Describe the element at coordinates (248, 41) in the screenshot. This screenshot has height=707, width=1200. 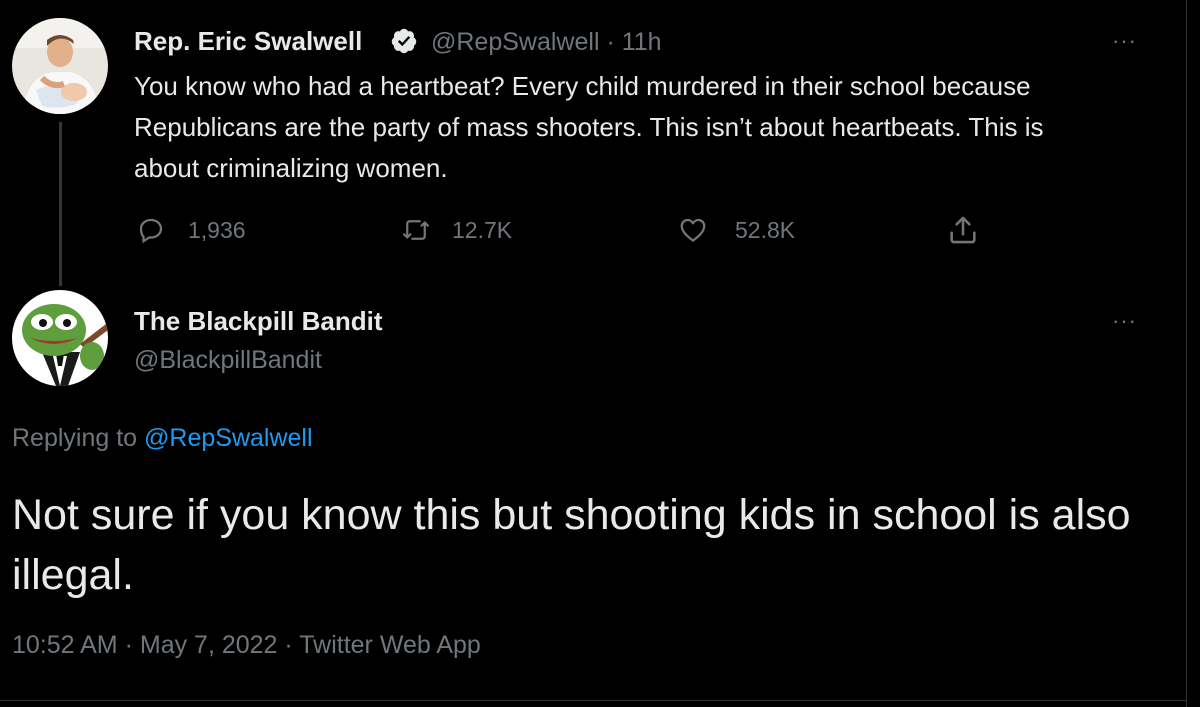
I see `author-name: Rep. Eric Swalwell` at that location.